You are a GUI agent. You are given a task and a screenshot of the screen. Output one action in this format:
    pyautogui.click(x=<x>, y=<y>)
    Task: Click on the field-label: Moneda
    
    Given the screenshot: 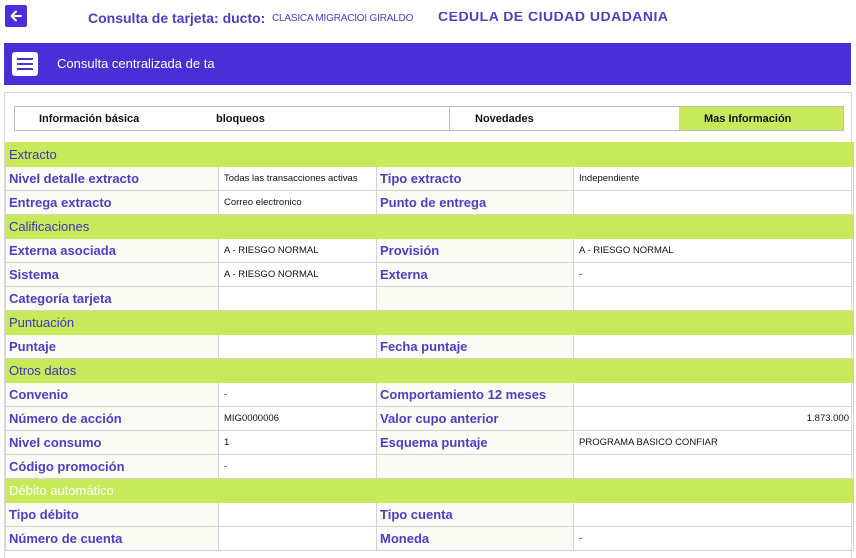 What is the action you would take?
    pyautogui.click(x=475, y=538)
    